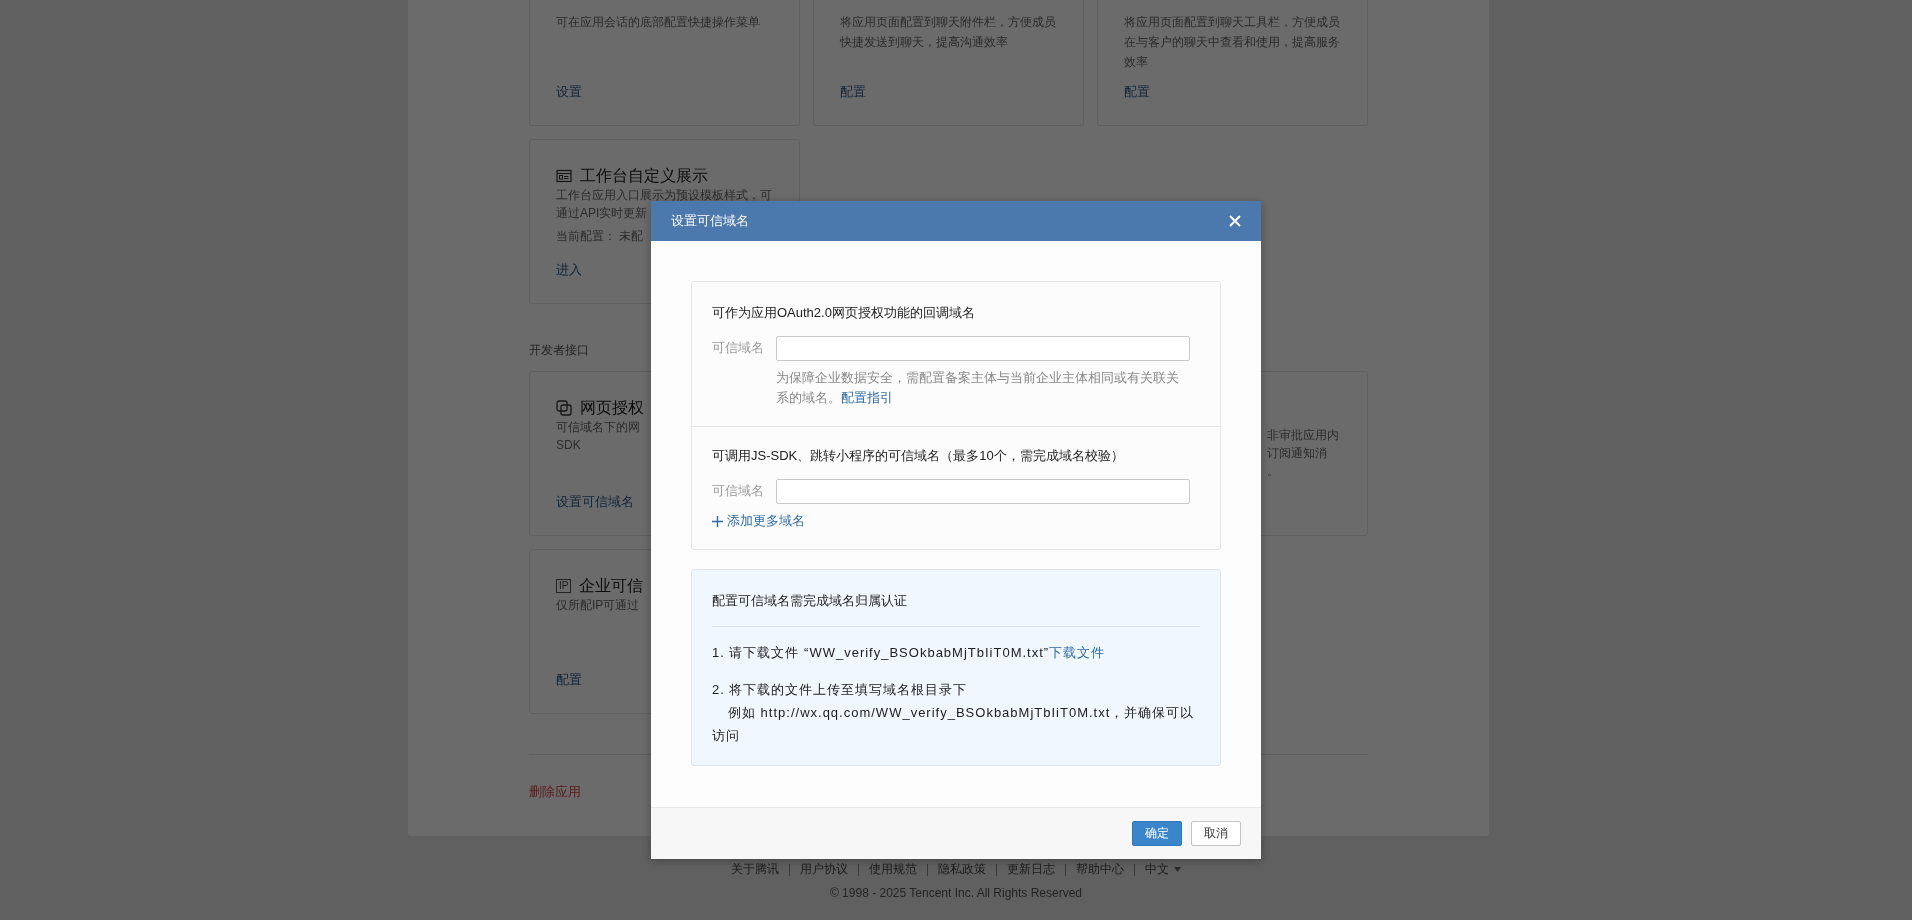  I want to click on confirm-button: 确定, so click(1157, 833).